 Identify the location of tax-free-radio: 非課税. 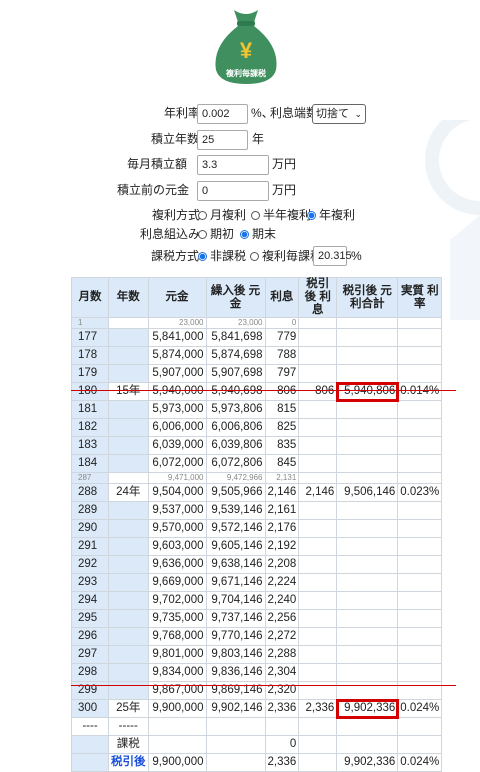
(222, 256).